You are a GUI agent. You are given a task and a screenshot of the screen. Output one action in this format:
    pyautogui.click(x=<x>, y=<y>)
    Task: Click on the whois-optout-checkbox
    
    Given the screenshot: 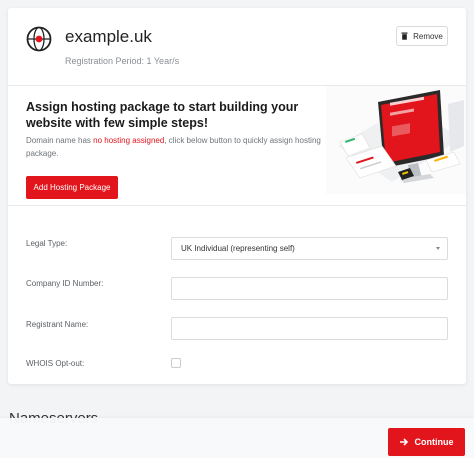 What is the action you would take?
    pyautogui.click(x=176, y=363)
    